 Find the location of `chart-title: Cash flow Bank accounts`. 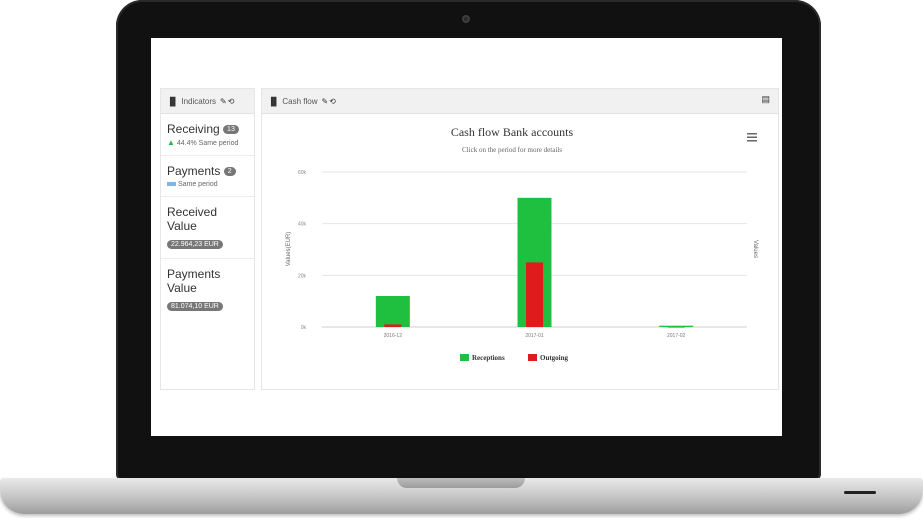

chart-title: Cash flow Bank accounts is located at coordinates (512, 132).